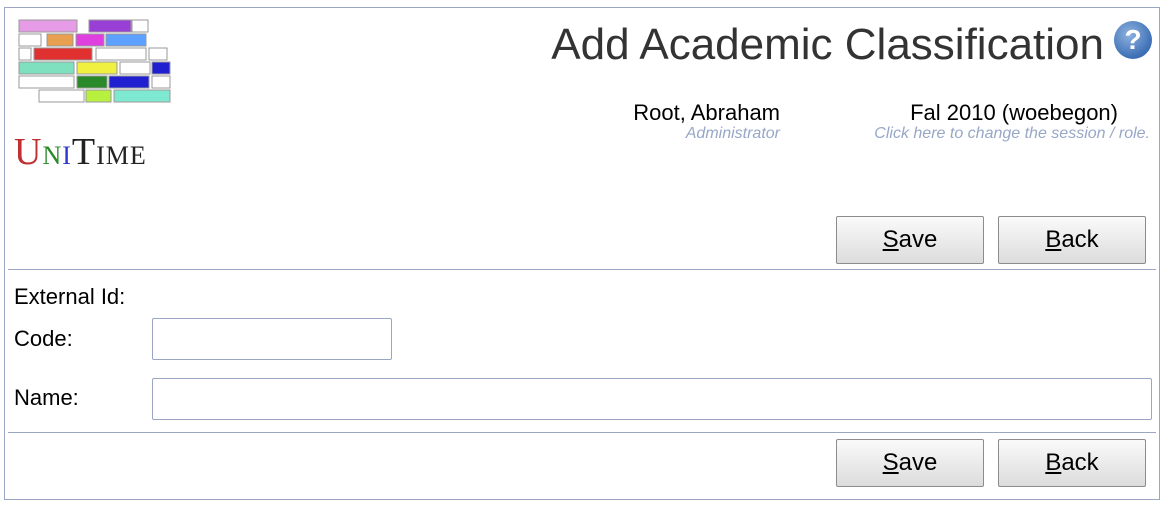  What do you see at coordinates (43, 338) in the screenshot?
I see `code-label: Code:` at bounding box center [43, 338].